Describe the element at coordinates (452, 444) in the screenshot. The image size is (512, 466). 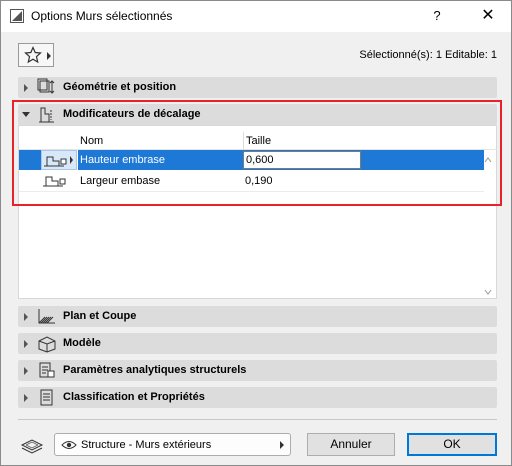
I see `ok-button: OK` at that location.